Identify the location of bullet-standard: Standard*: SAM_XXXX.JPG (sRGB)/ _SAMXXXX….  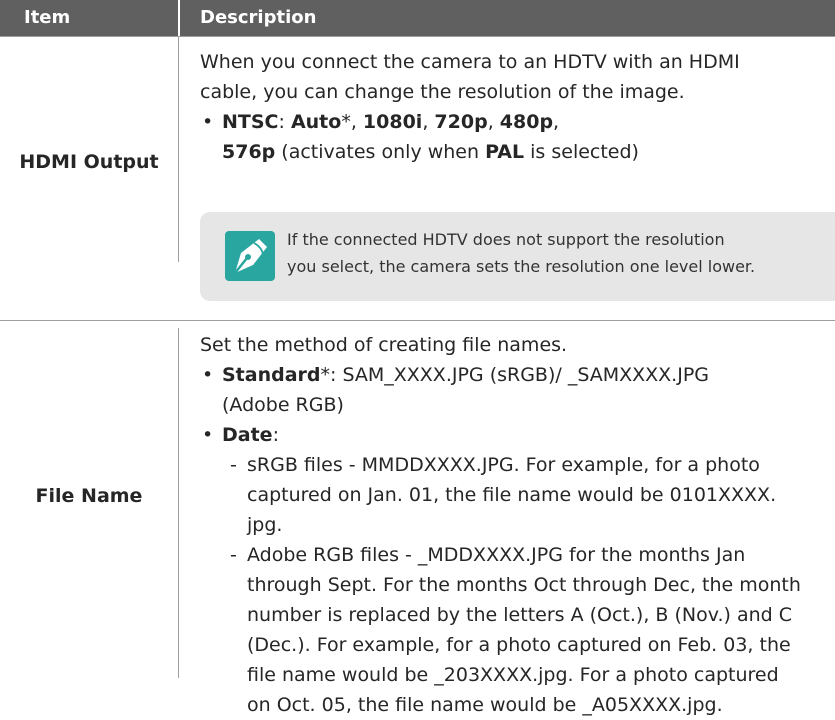
(515, 375).